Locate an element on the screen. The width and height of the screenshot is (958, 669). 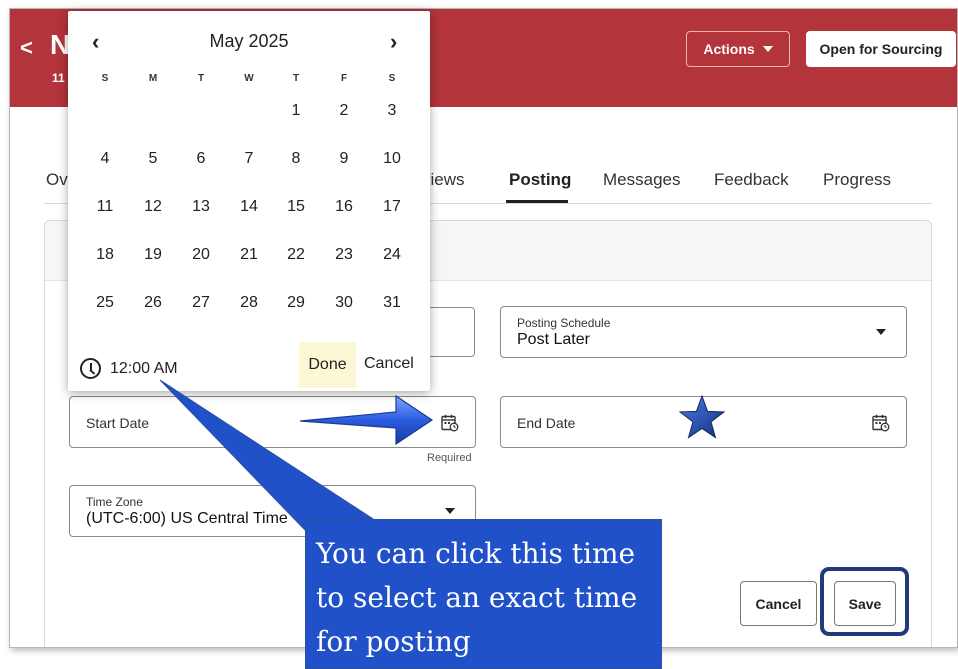
calendar-day: 8 is located at coordinates (296, 159).